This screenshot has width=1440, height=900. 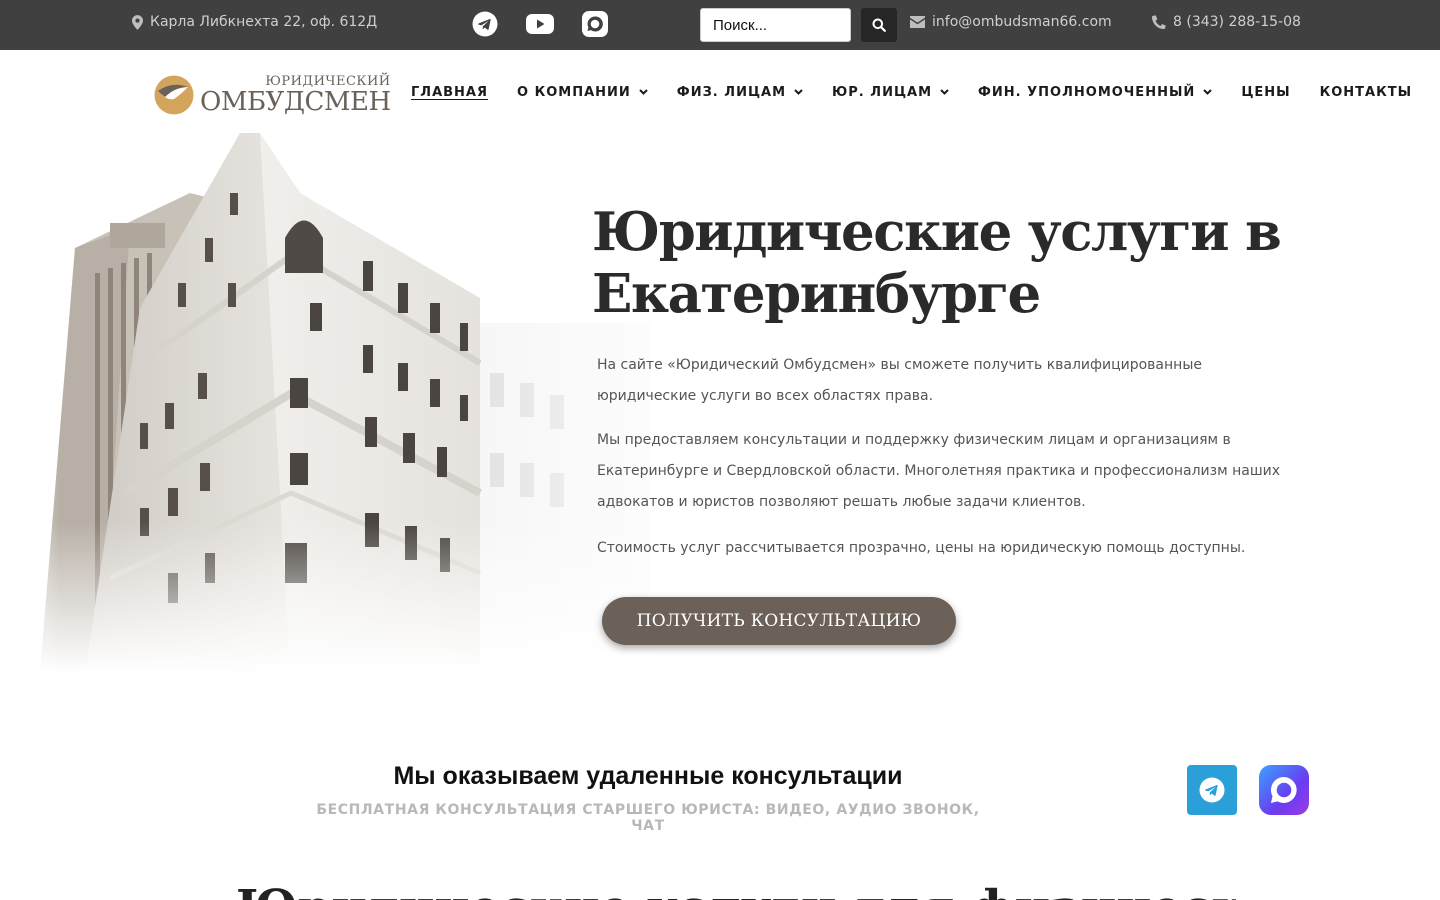 I want to click on nav-item-prices: ЦЕНЫ, so click(x=1265, y=92).